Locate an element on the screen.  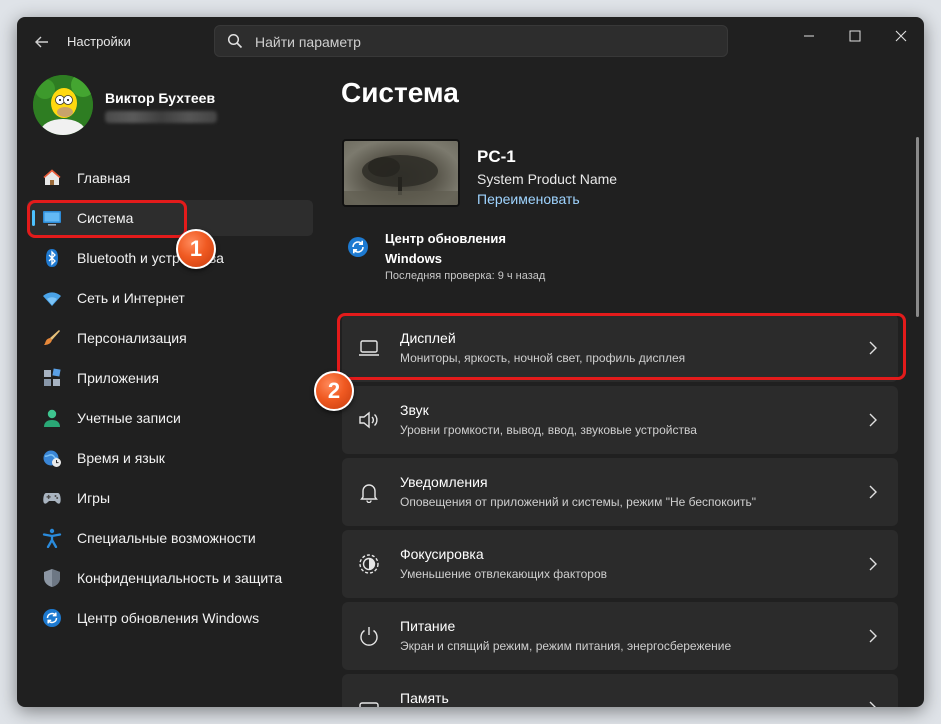
card-title: Уведомления is located at coordinates (444, 482).